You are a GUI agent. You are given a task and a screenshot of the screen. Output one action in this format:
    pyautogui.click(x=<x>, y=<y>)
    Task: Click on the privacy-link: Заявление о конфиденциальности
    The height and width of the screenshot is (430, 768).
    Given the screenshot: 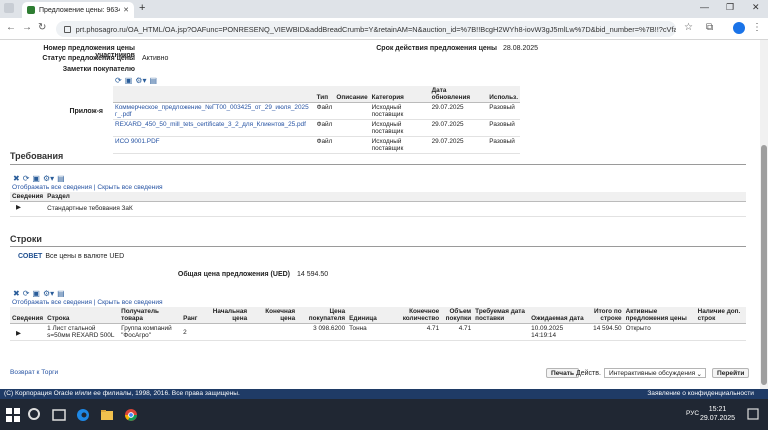 What is the action you would take?
    pyautogui.click(x=700, y=393)
    